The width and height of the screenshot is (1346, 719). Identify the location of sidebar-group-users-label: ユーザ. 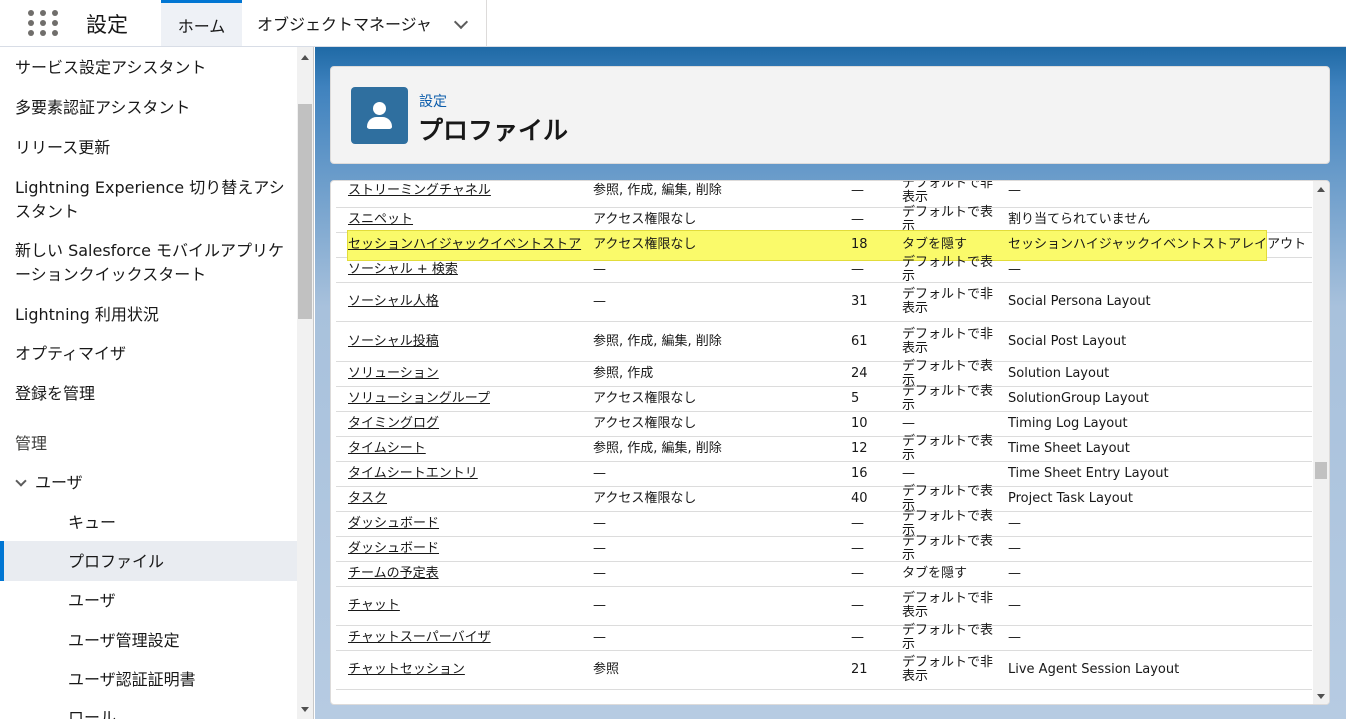
(59, 482).